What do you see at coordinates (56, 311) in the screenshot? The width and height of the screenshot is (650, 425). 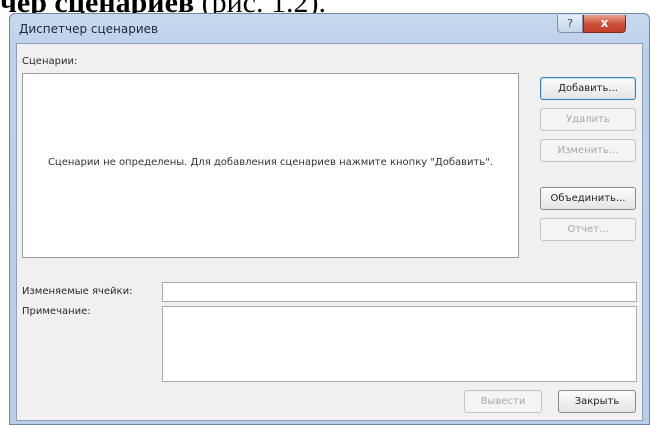 I see `comment-label: Примечание:` at bounding box center [56, 311].